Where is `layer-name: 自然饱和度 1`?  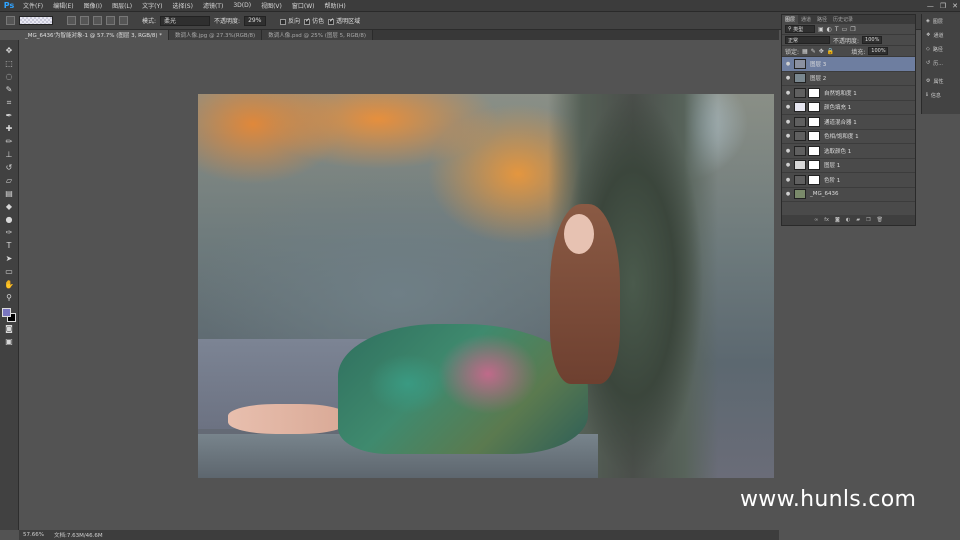
layer-name: 自然饱和度 1 is located at coordinates (840, 93).